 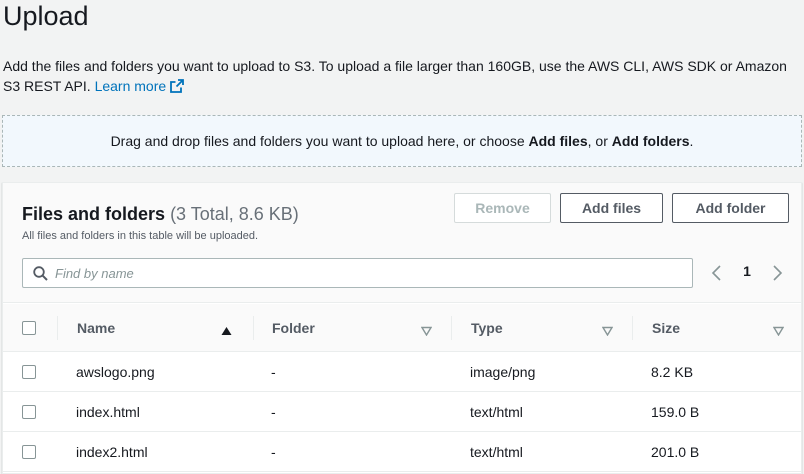 What do you see at coordinates (672, 372) in the screenshot?
I see `cell-size: 8.2 KB` at bounding box center [672, 372].